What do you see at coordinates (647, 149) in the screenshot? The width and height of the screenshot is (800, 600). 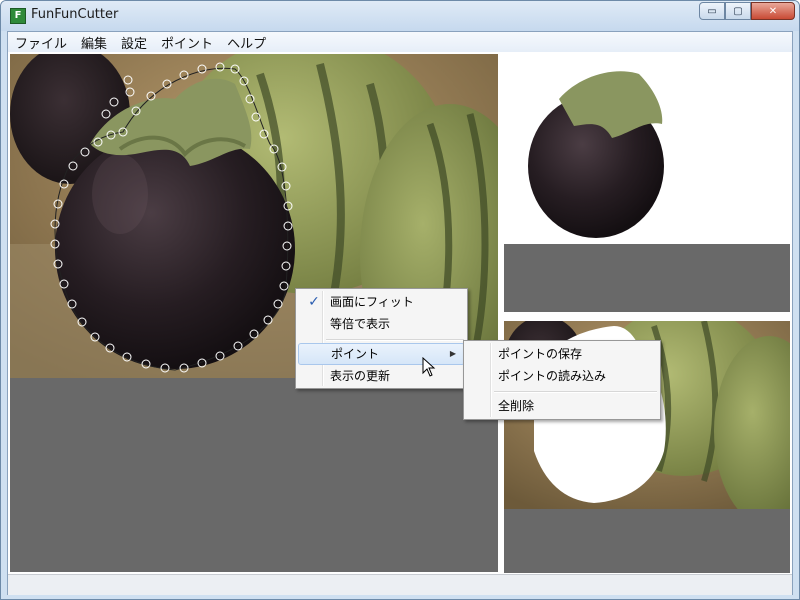 I see `cutout-image` at bounding box center [647, 149].